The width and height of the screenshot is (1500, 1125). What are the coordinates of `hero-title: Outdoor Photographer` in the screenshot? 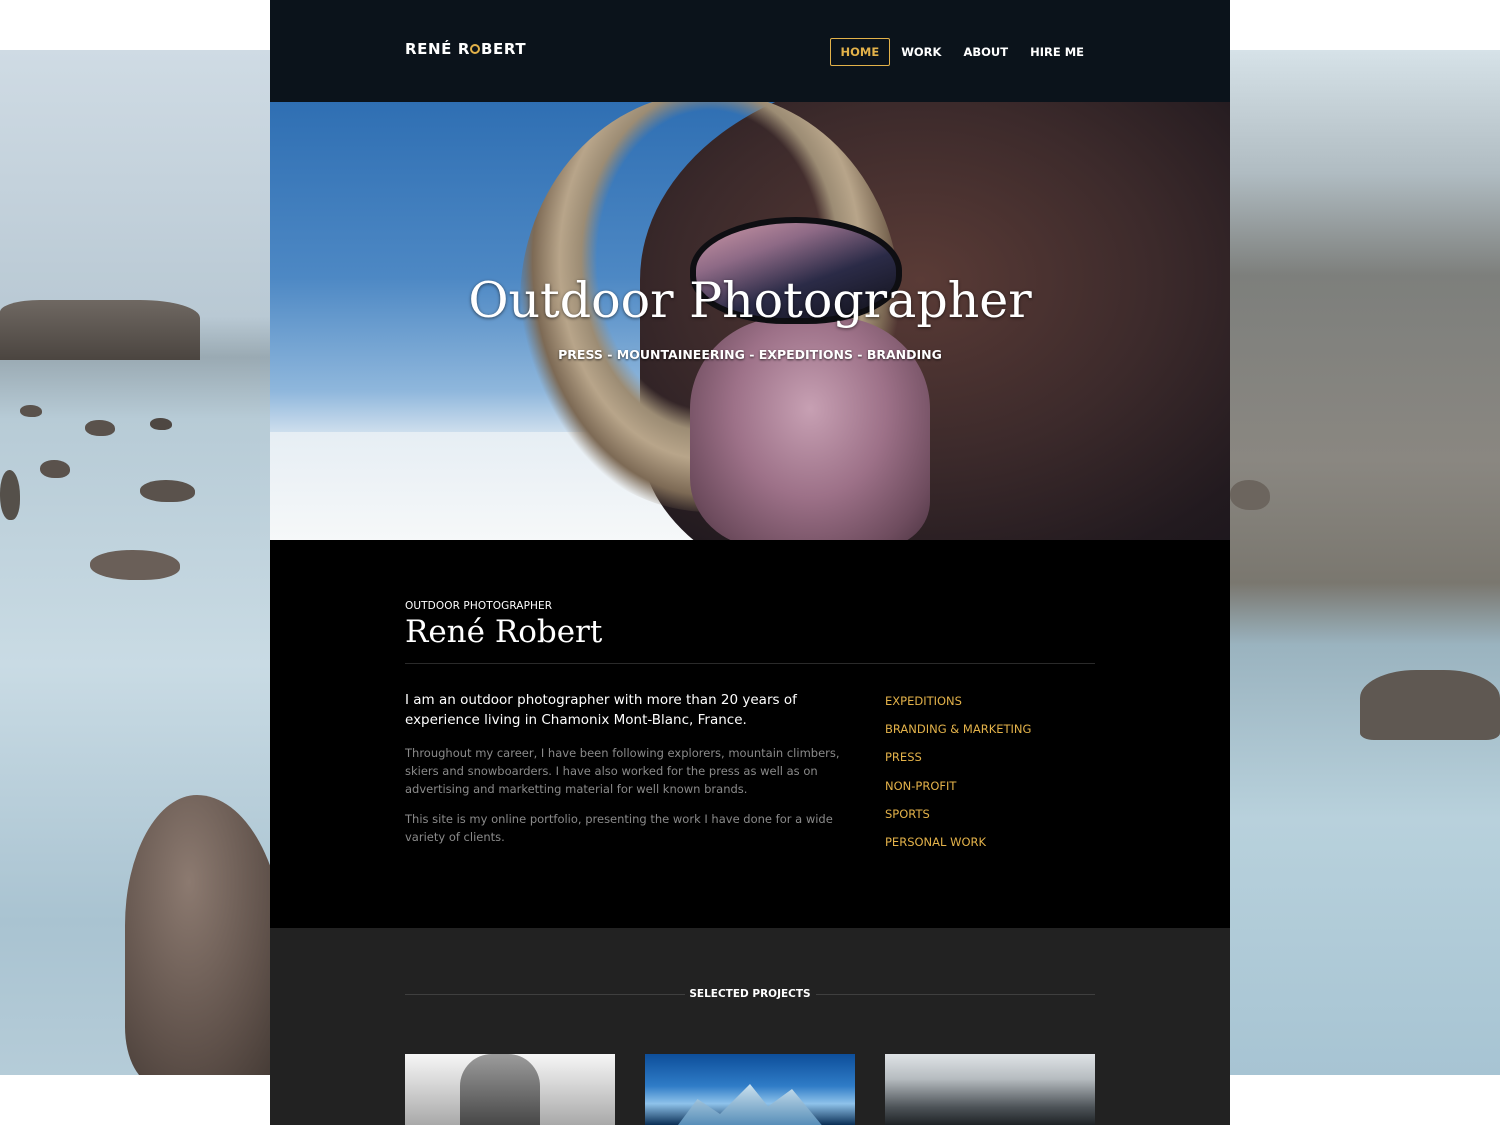 It's located at (750, 300).